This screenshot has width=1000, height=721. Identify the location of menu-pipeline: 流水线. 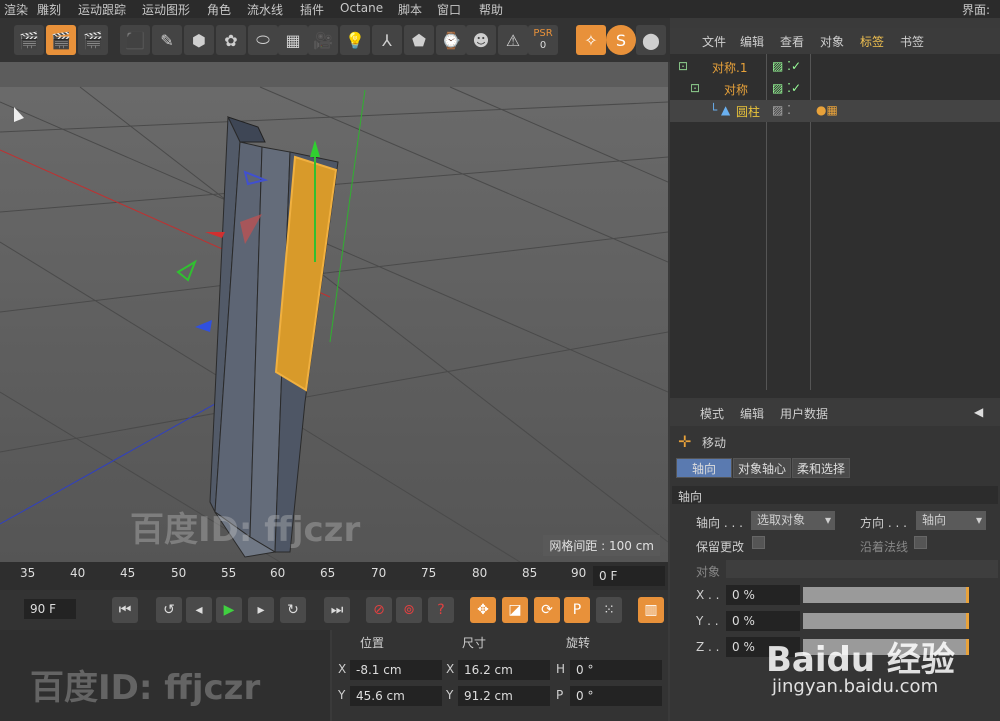
(265, 9).